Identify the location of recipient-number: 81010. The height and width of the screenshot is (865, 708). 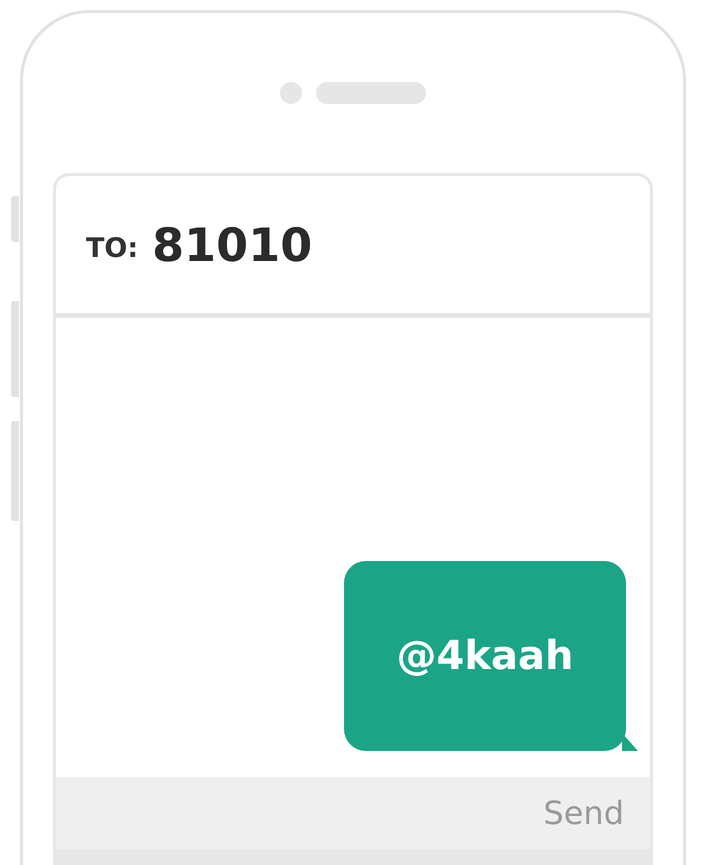
(232, 245).